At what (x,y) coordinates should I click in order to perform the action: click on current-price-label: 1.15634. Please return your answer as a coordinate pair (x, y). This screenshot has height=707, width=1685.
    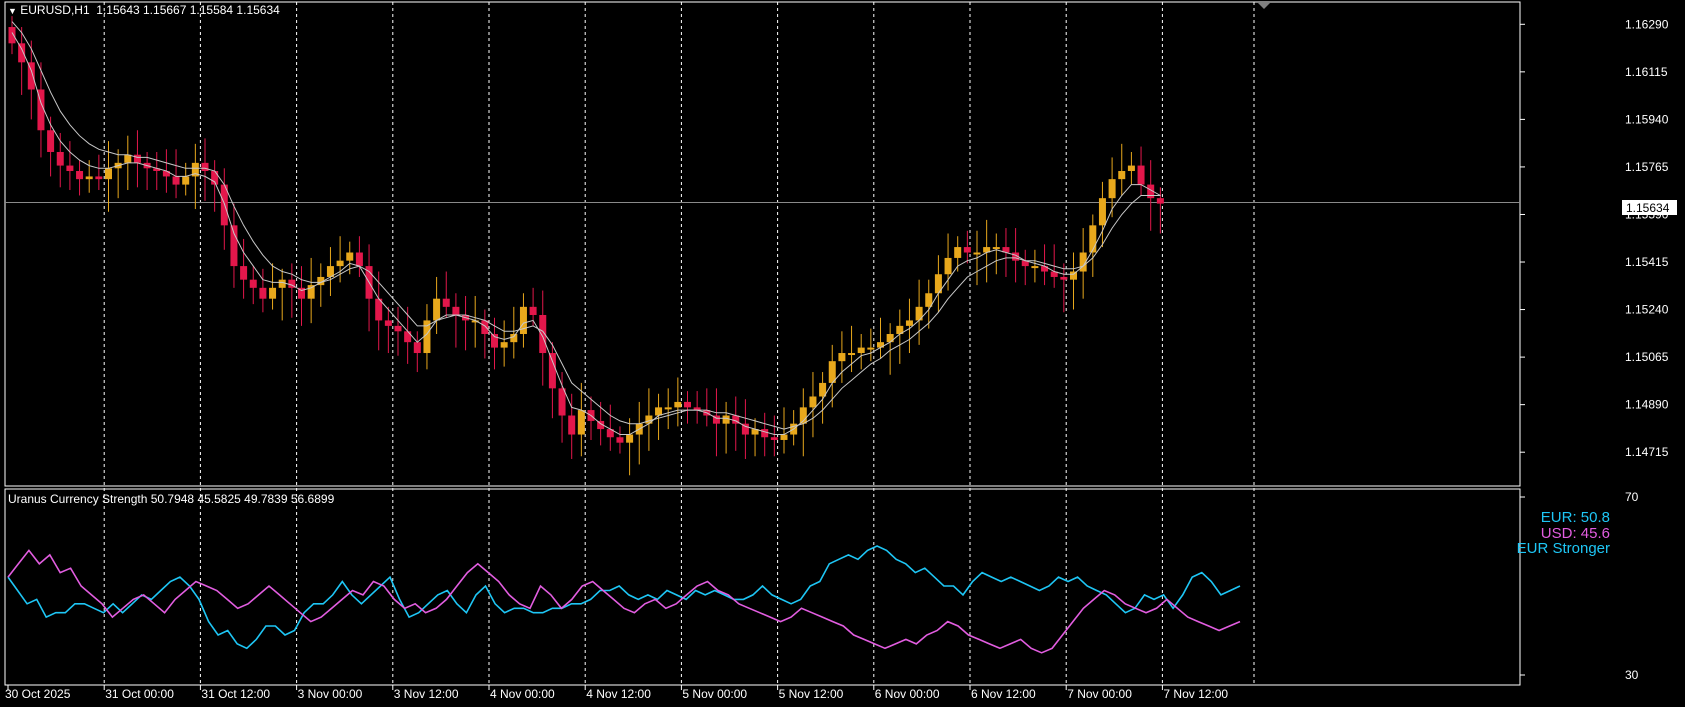
    Looking at the image, I should click on (1648, 208).